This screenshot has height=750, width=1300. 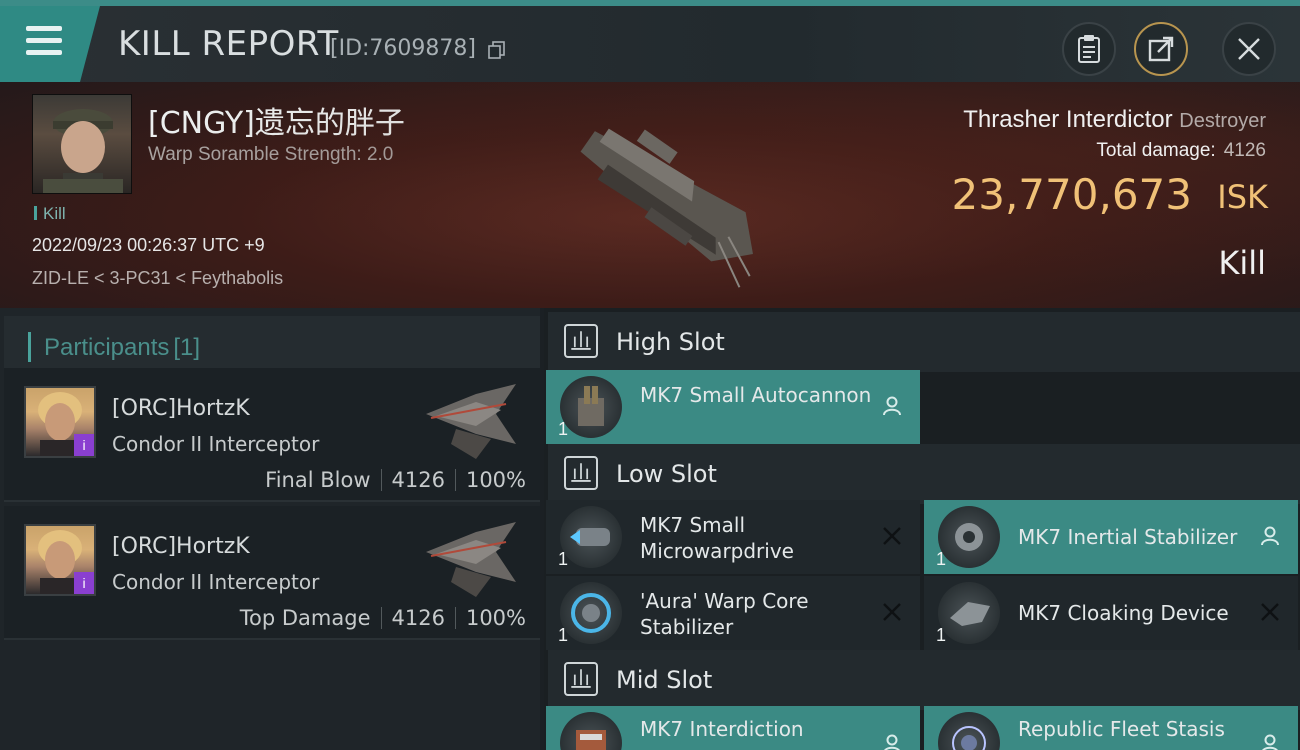 What do you see at coordinates (1128, 537) in the screenshot?
I see `module-name: MK7 Inertial Stabilizer` at bounding box center [1128, 537].